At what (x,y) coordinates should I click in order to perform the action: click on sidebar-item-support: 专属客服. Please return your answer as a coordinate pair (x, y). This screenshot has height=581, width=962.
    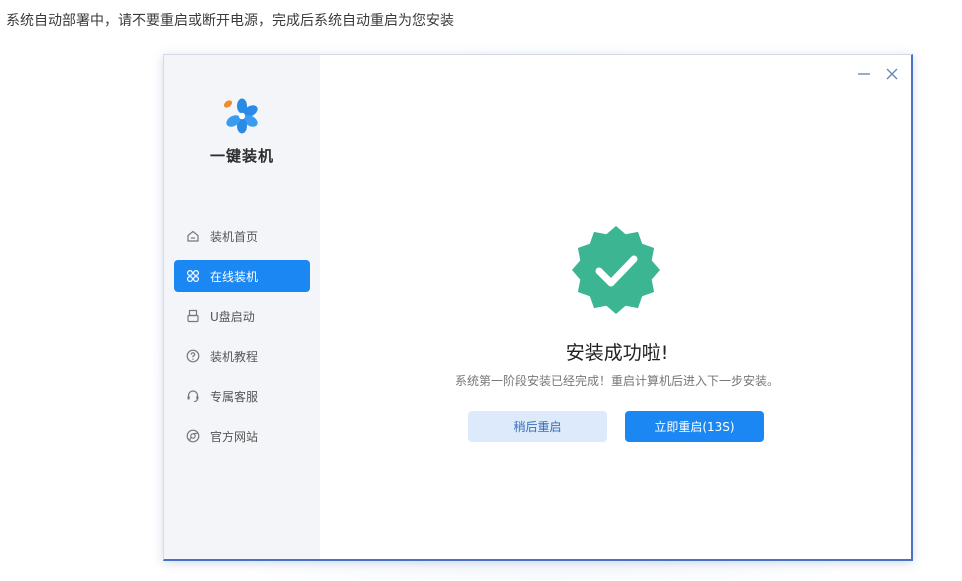
    Looking at the image, I should click on (242, 396).